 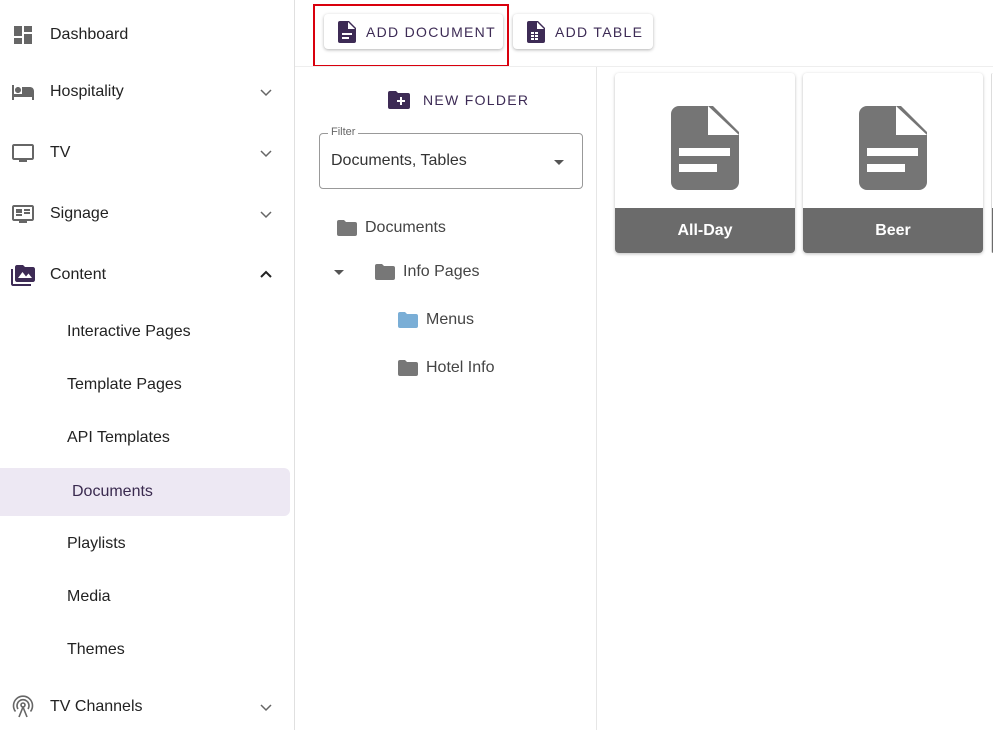 I want to click on sidebar-item-label: Documents, so click(x=112, y=491).